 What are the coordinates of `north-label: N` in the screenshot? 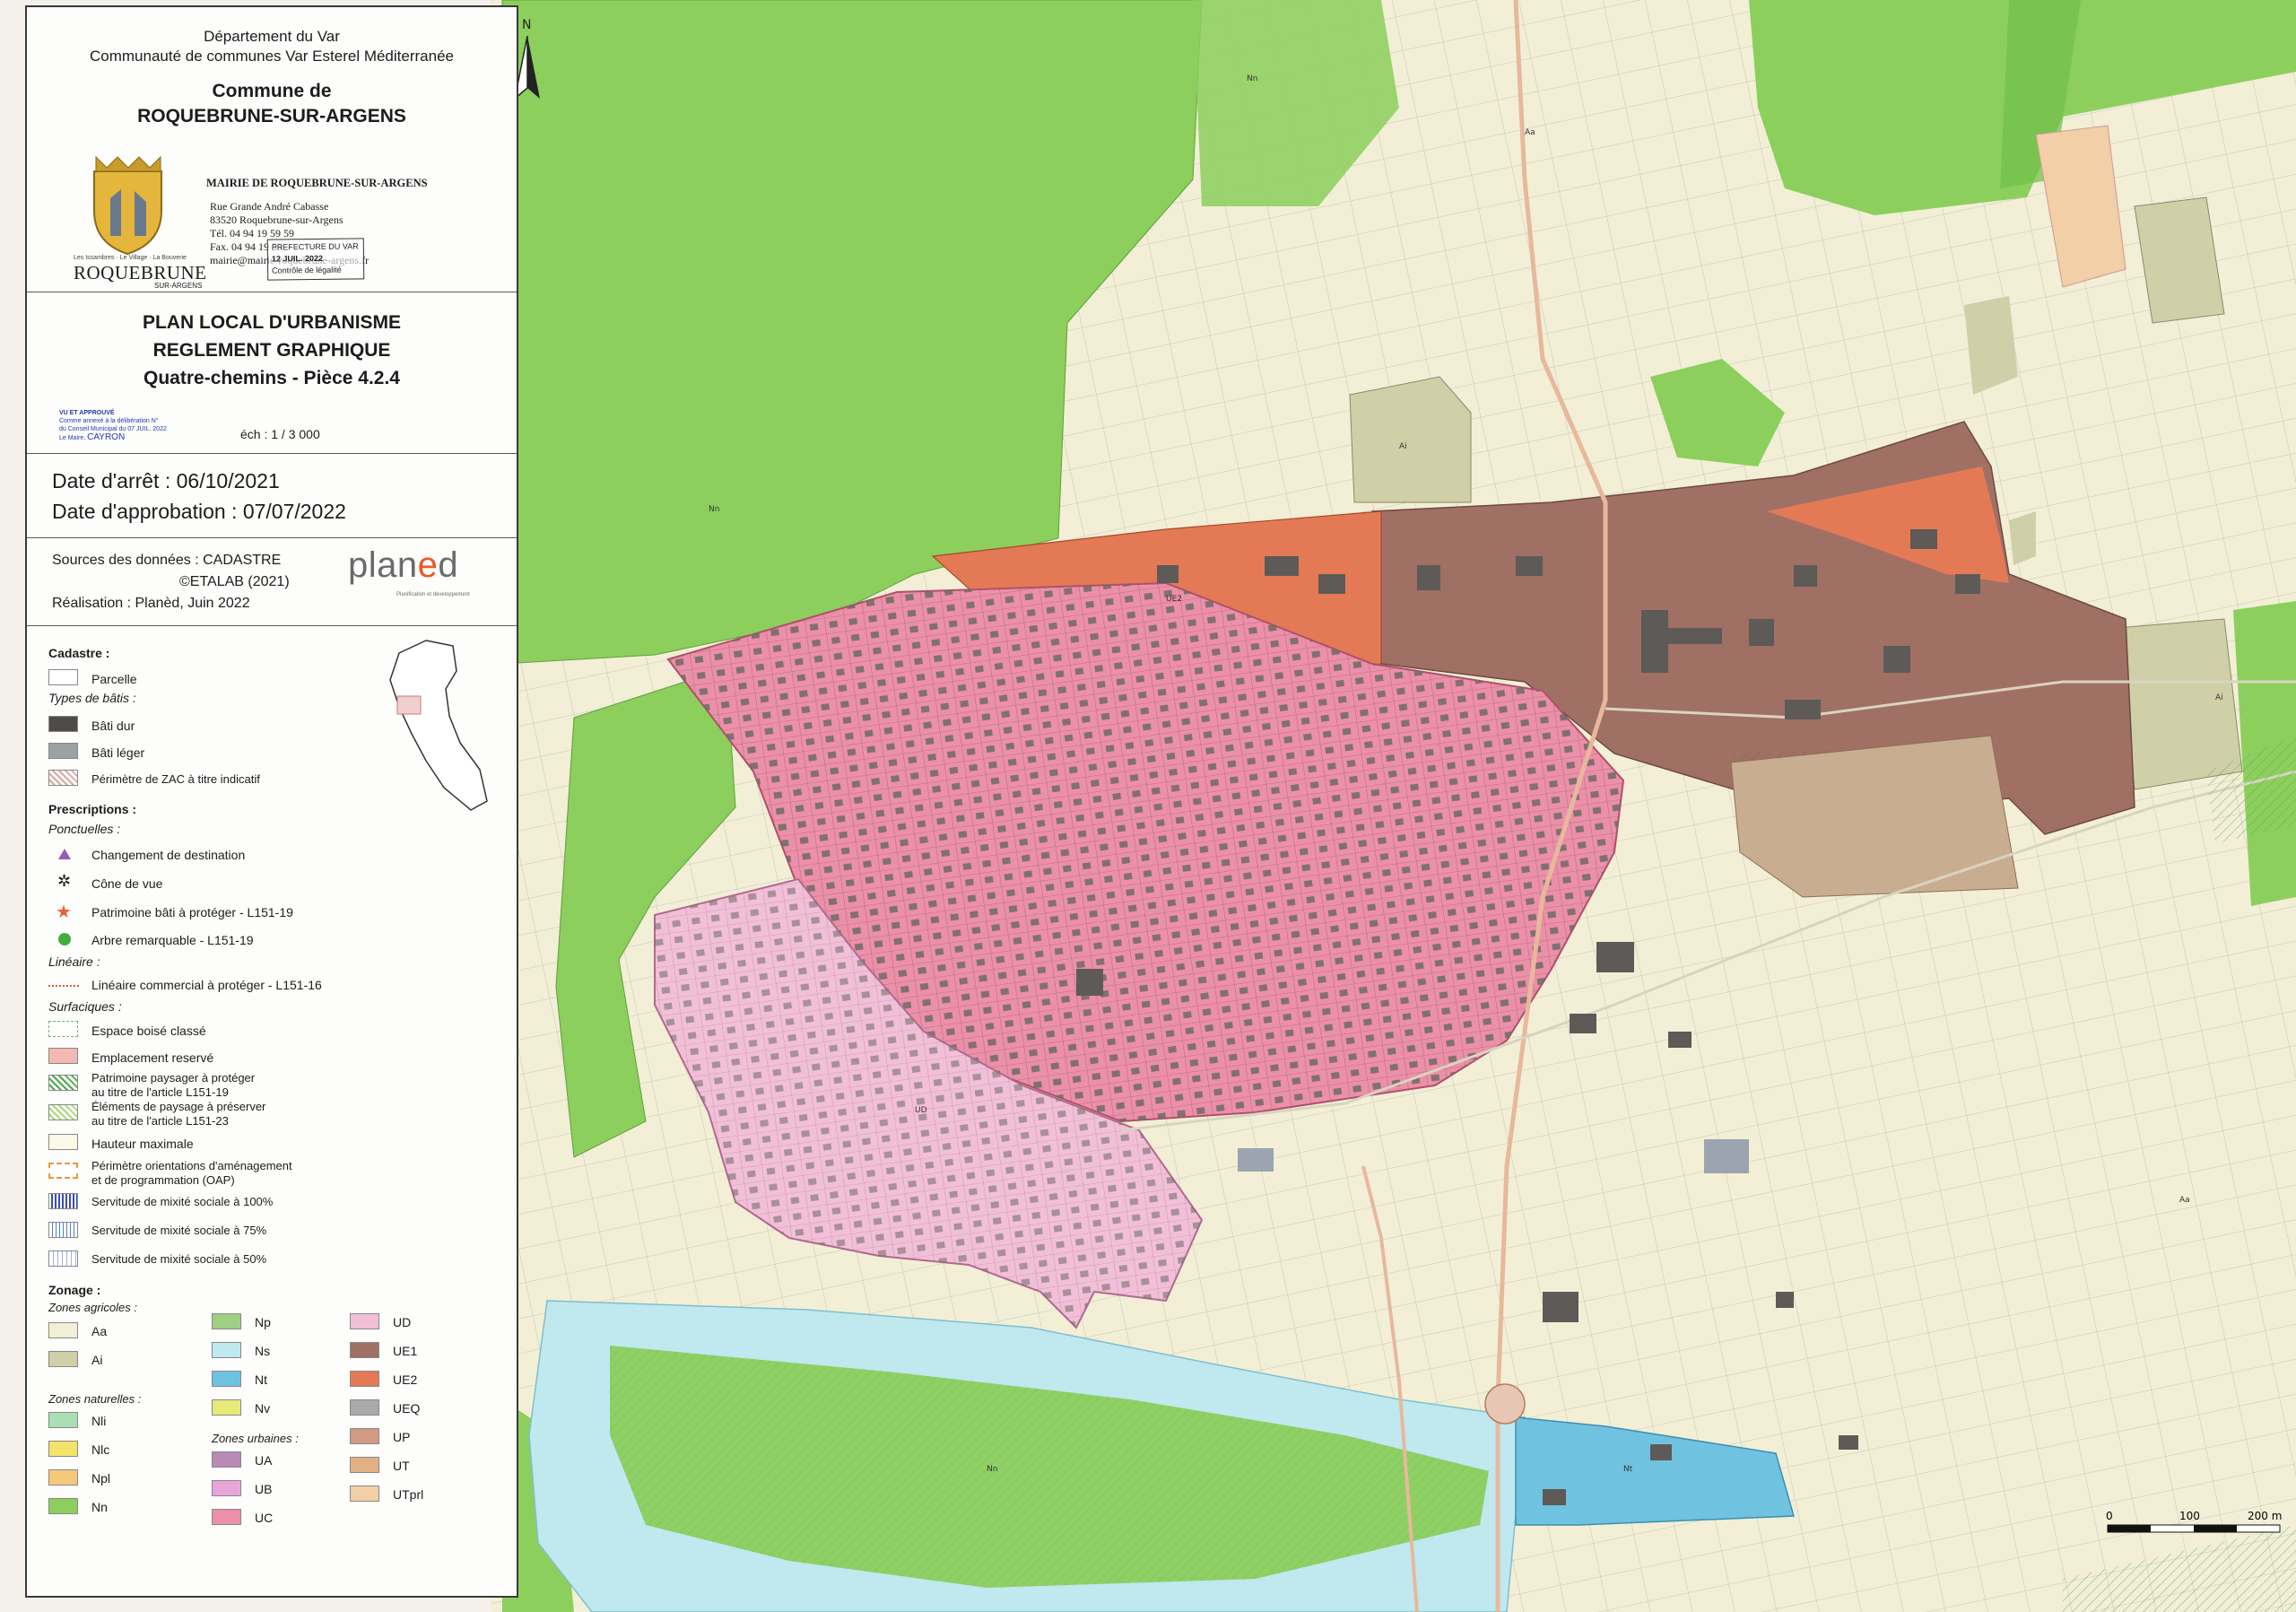 It's located at (526, 25).